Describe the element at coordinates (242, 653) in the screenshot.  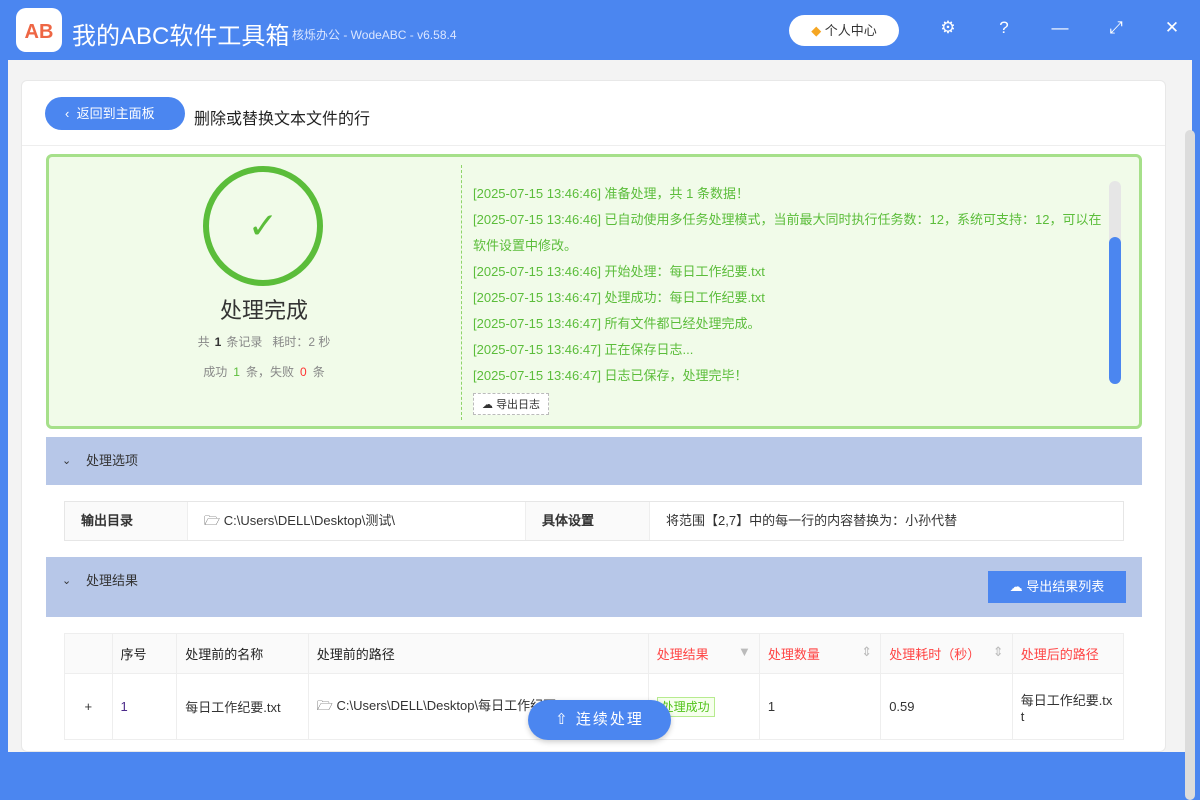
I see `header-name: 处理前的名称` at that location.